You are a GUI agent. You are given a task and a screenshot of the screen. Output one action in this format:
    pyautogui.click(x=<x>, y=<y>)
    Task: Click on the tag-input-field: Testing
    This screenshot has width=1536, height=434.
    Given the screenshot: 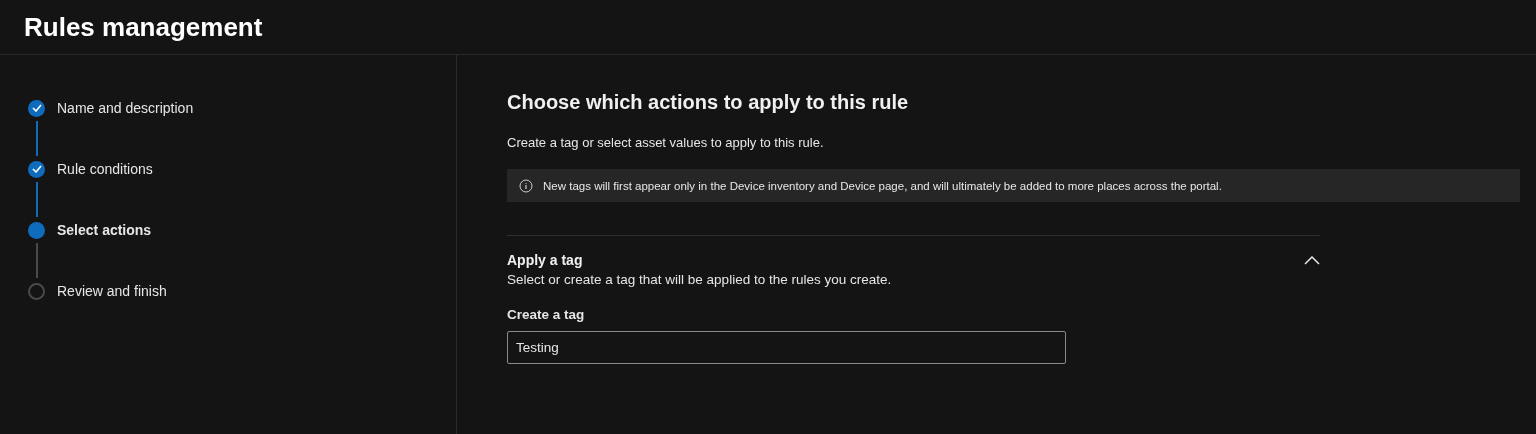 What is the action you would take?
    pyautogui.click(x=786, y=347)
    